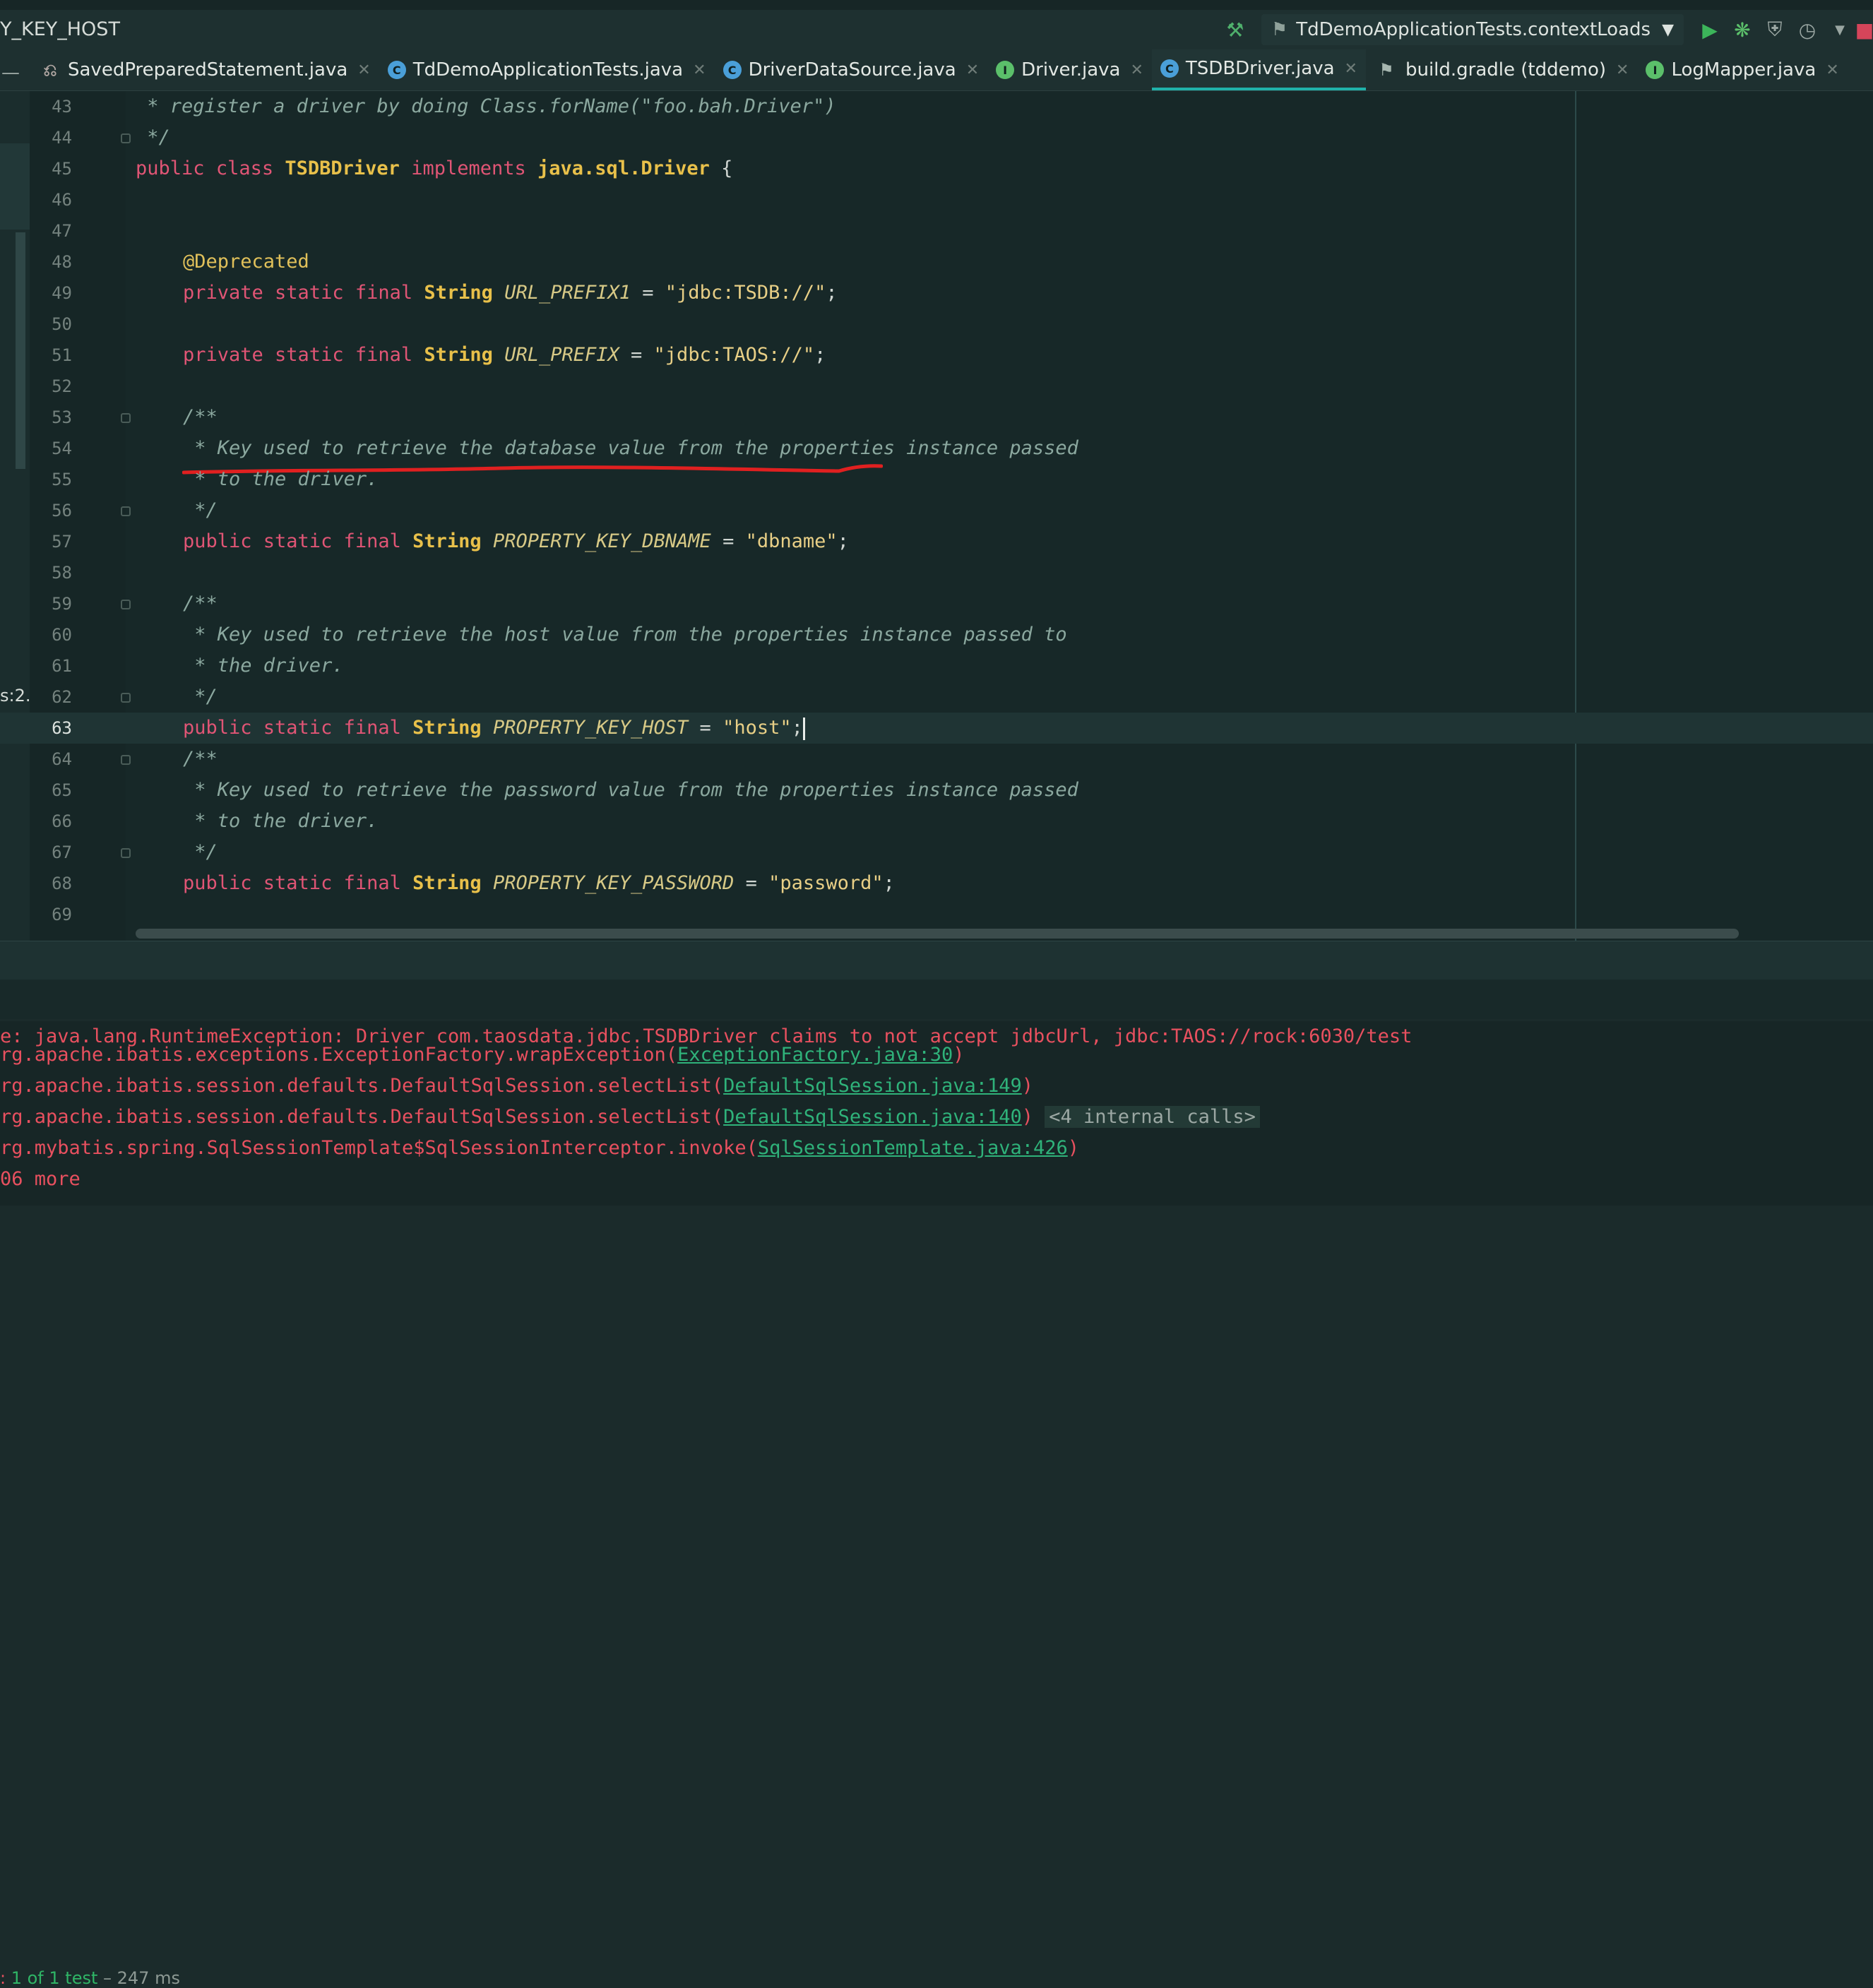 This screenshot has height=1988, width=1873. I want to click on code-line-67: */, so click(200, 852).